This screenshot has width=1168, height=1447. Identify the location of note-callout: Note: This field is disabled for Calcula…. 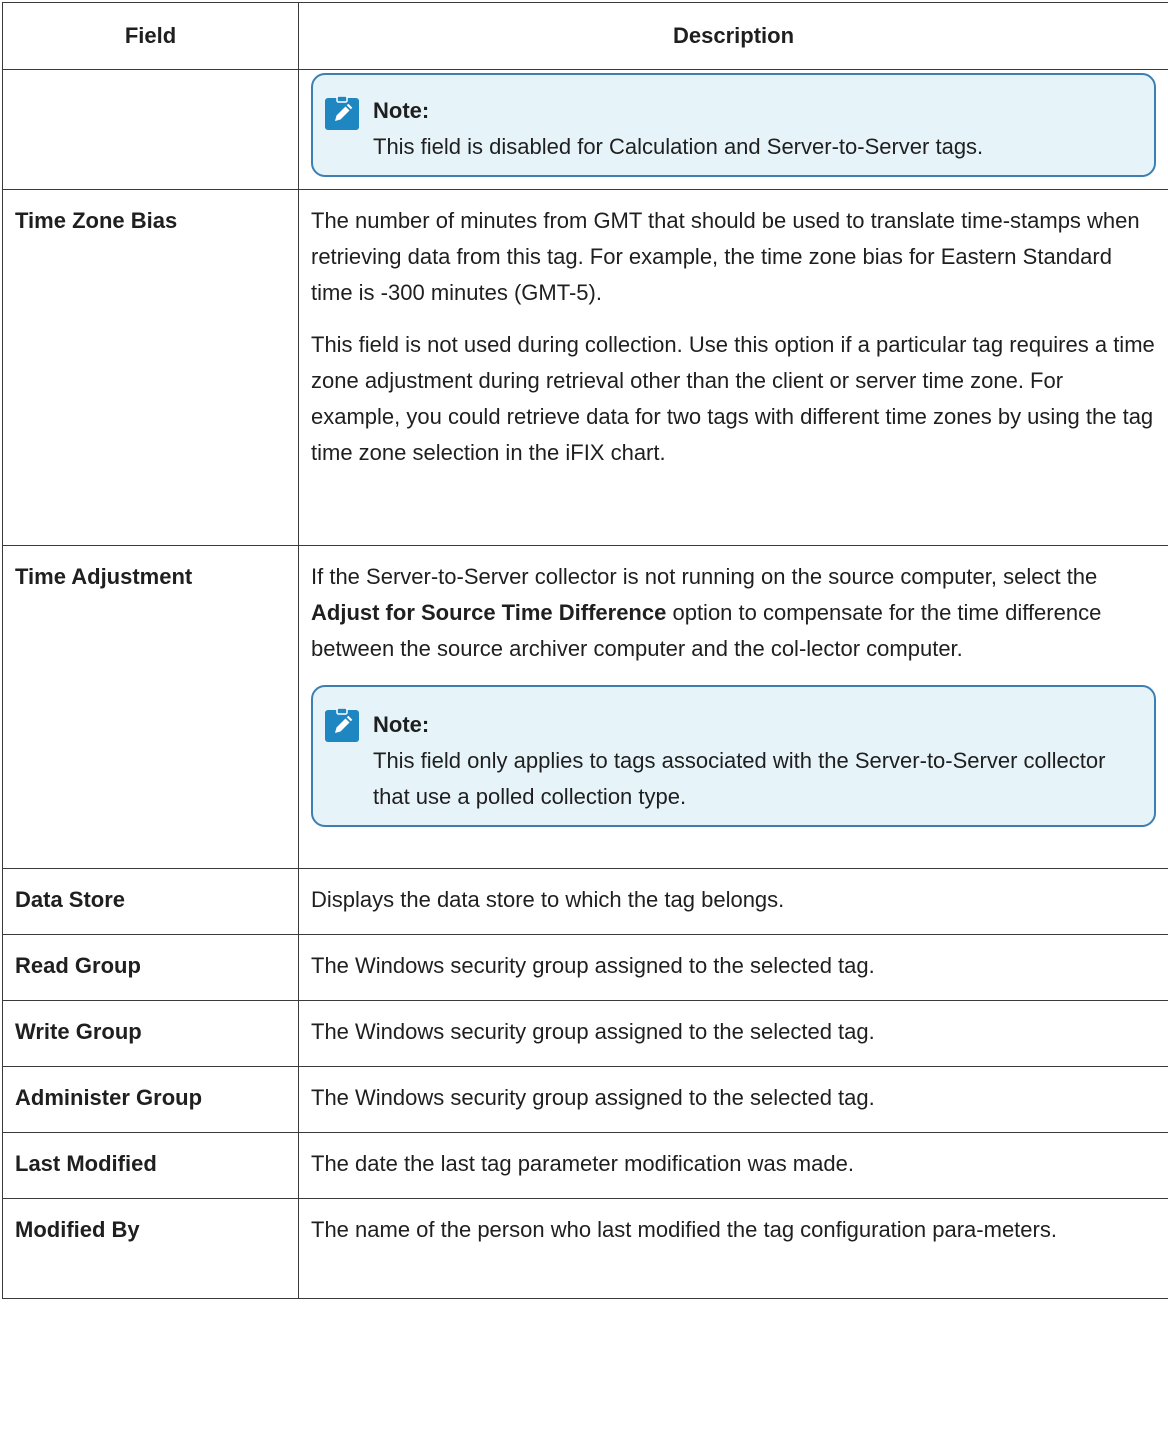
(733, 125).